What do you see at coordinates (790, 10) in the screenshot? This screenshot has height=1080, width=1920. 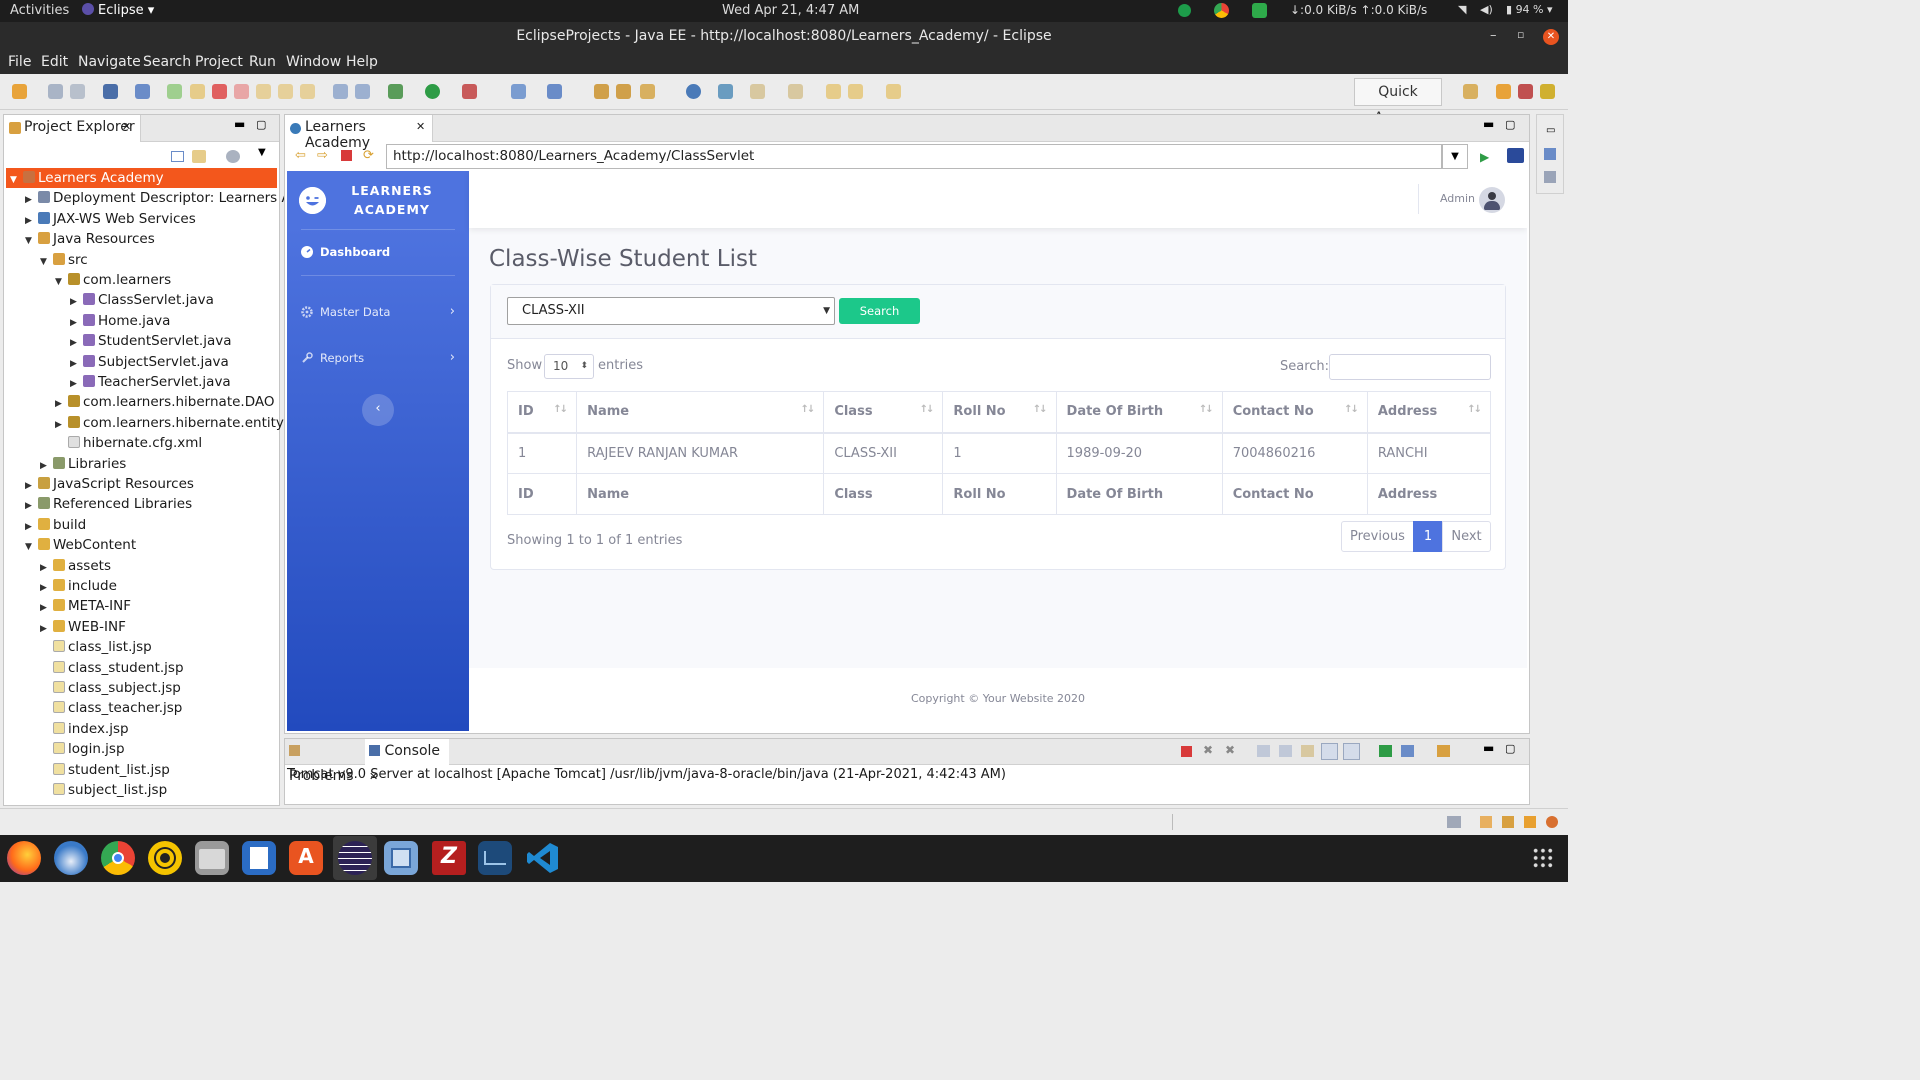 I see `clock: Wed Apr 21, 4:47 AM` at bounding box center [790, 10].